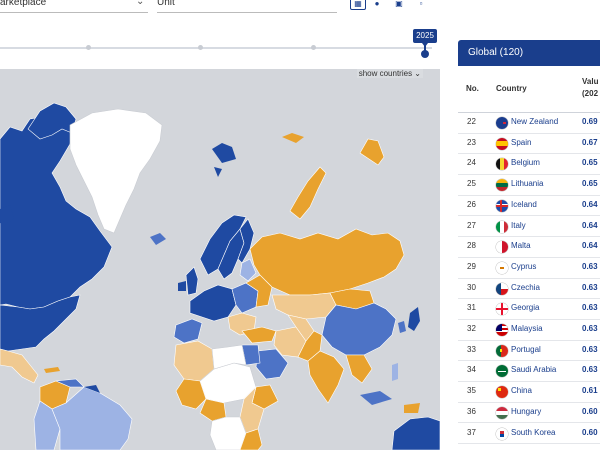 Image resolution: width=600 pixels, height=450 pixels. Describe the element at coordinates (525, 287) in the screenshot. I see `country-link: Czechia` at that location.